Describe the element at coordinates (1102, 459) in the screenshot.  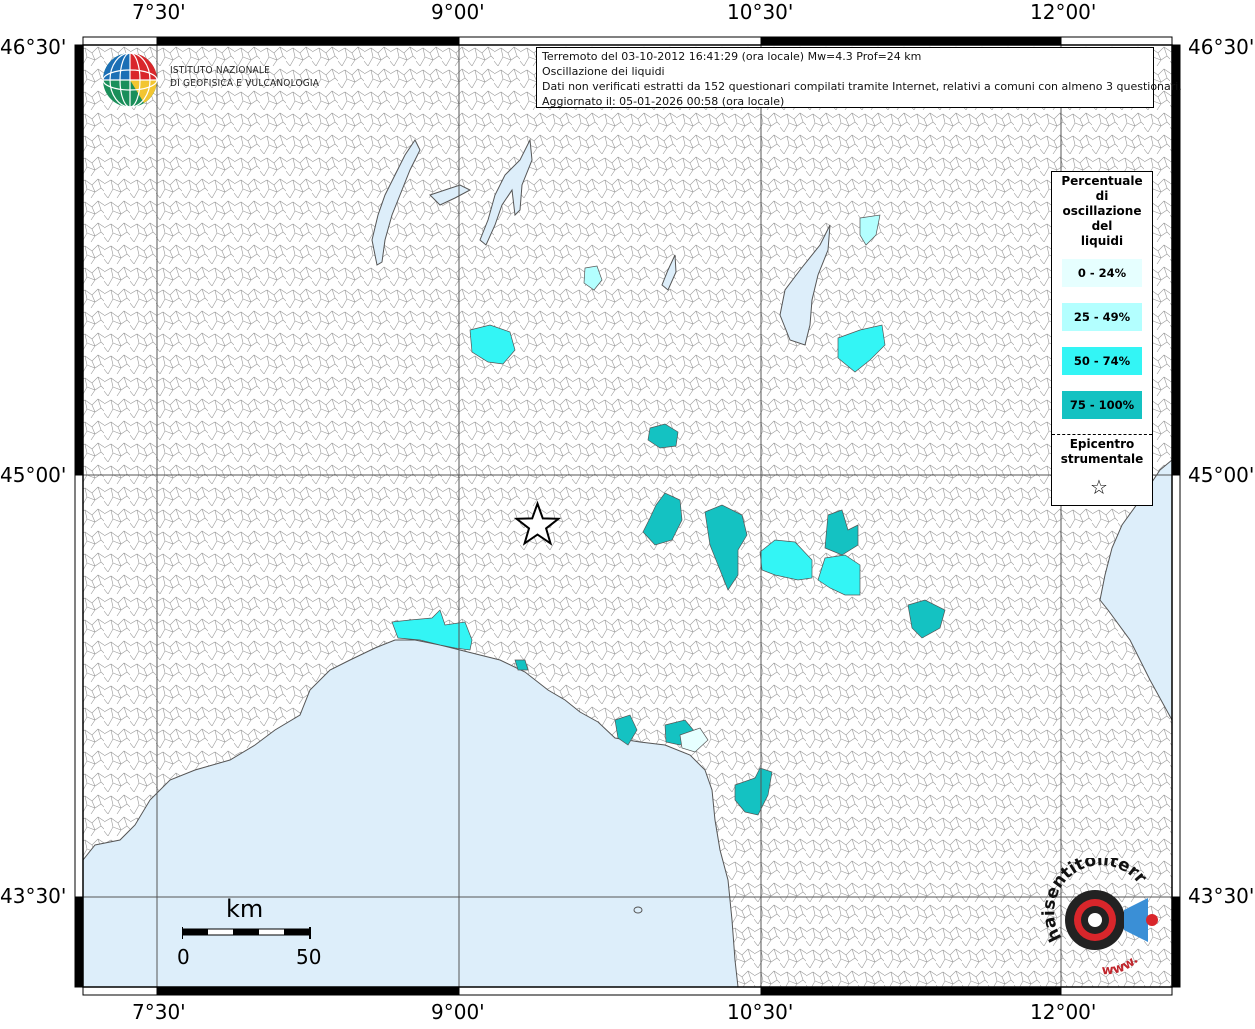
I see `legend-epicenter-line2: strumentale` at that location.